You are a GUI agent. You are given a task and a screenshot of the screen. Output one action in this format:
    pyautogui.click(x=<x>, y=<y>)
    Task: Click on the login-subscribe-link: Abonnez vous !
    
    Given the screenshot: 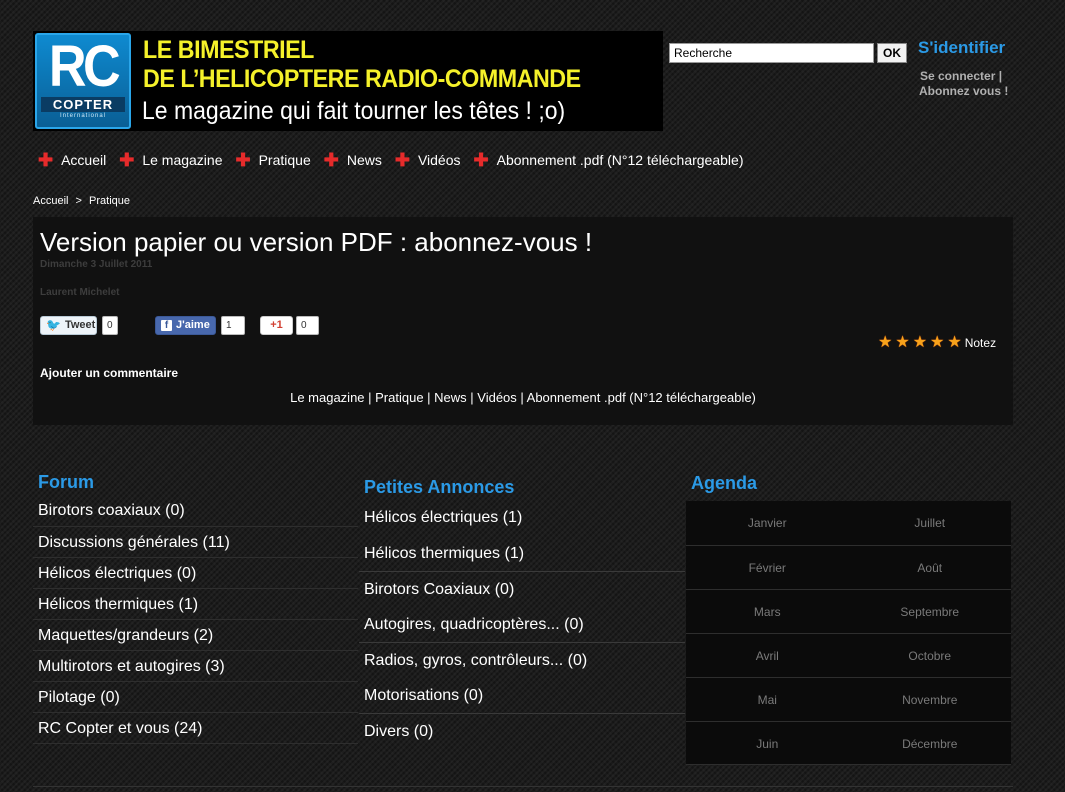 What is the action you would take?
    pyautogui.click(x=963, y=91)
    